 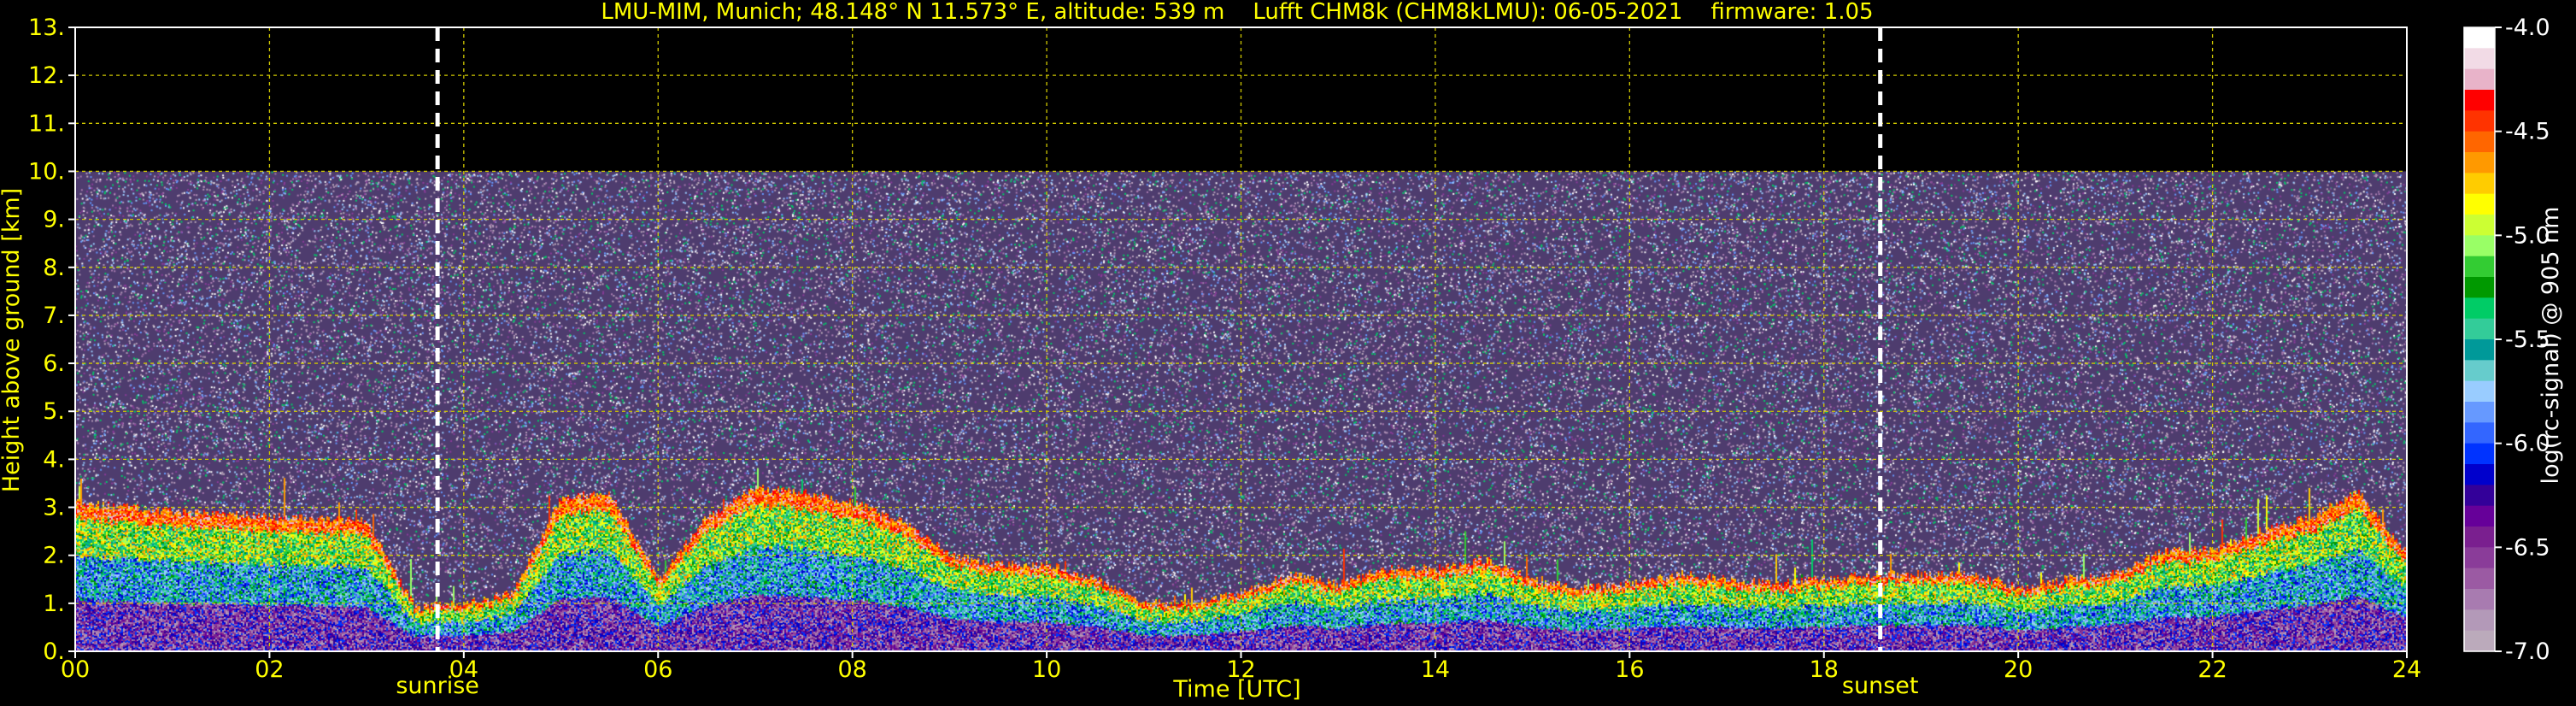 What do you see at coordinates (46, 171) in the screenshot?
I see `y-tick-label: 10.` at bounding box center [46, 171].